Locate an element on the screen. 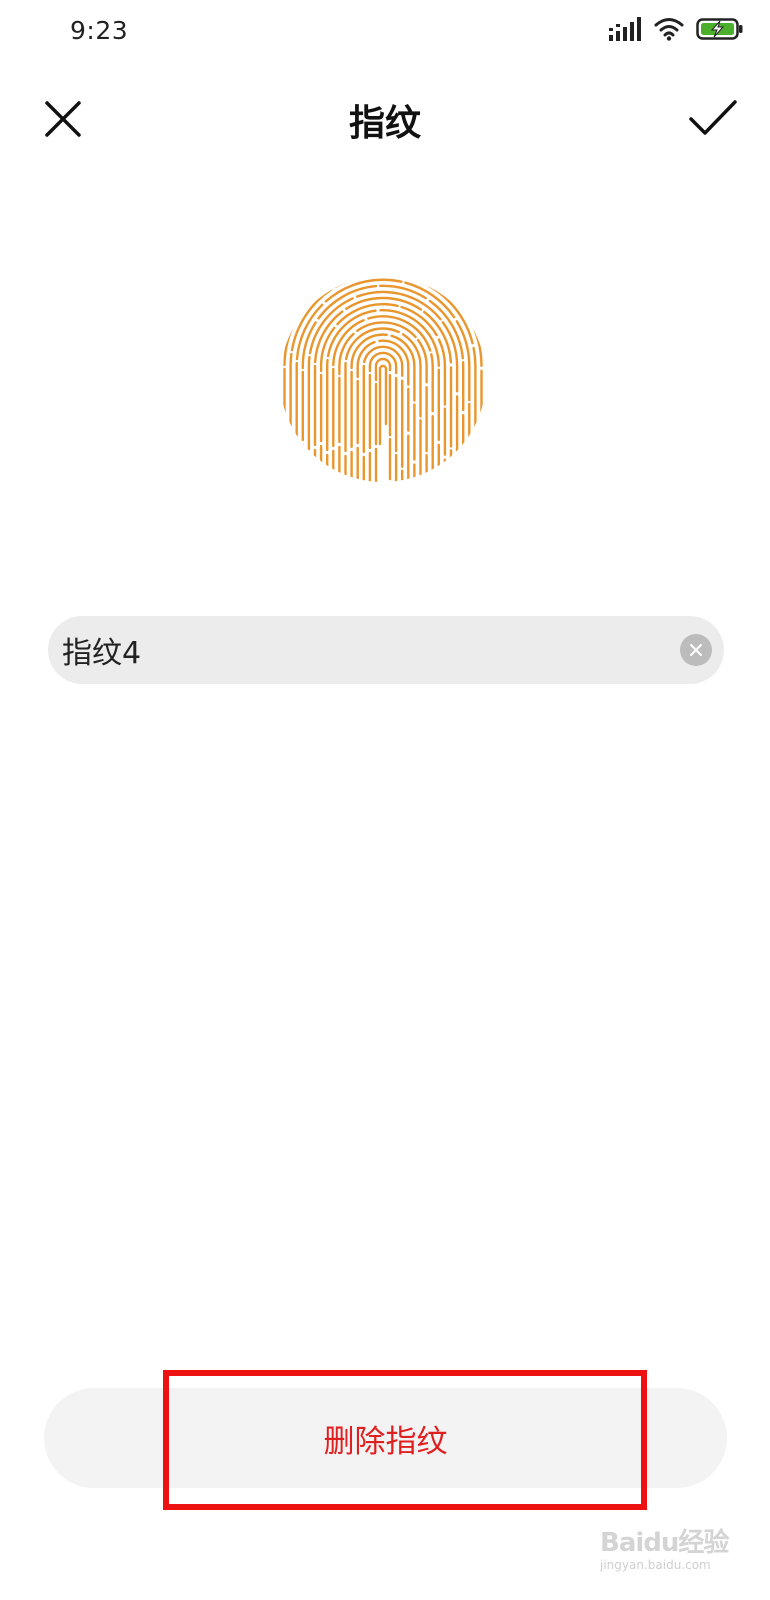 The height and width of the screenshot is (1600, 770). fingerprint-icon is located at coordinates (383, 381).